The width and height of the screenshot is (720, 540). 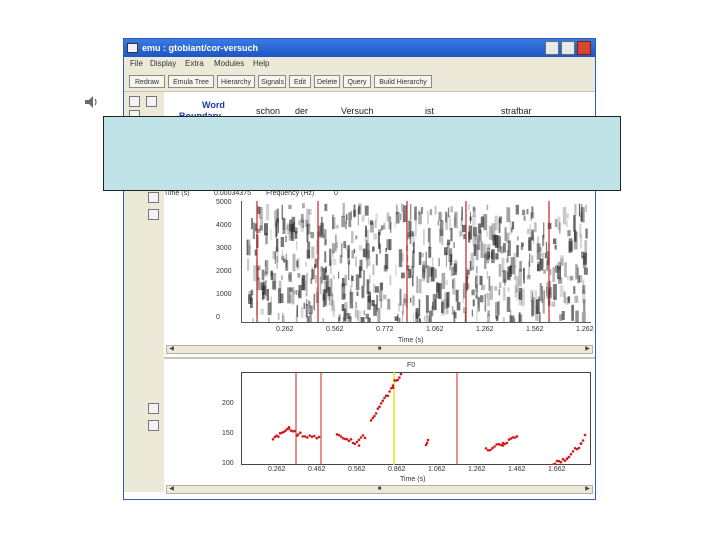 I want to click on window-title: emu : gtobiant/cor-versuch, so click(x=200, y=48).